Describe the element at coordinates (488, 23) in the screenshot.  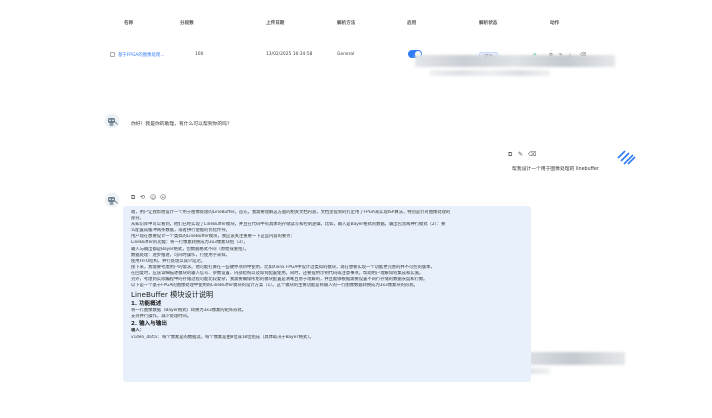
I see `col-parse-status: 解析状态` at that location.